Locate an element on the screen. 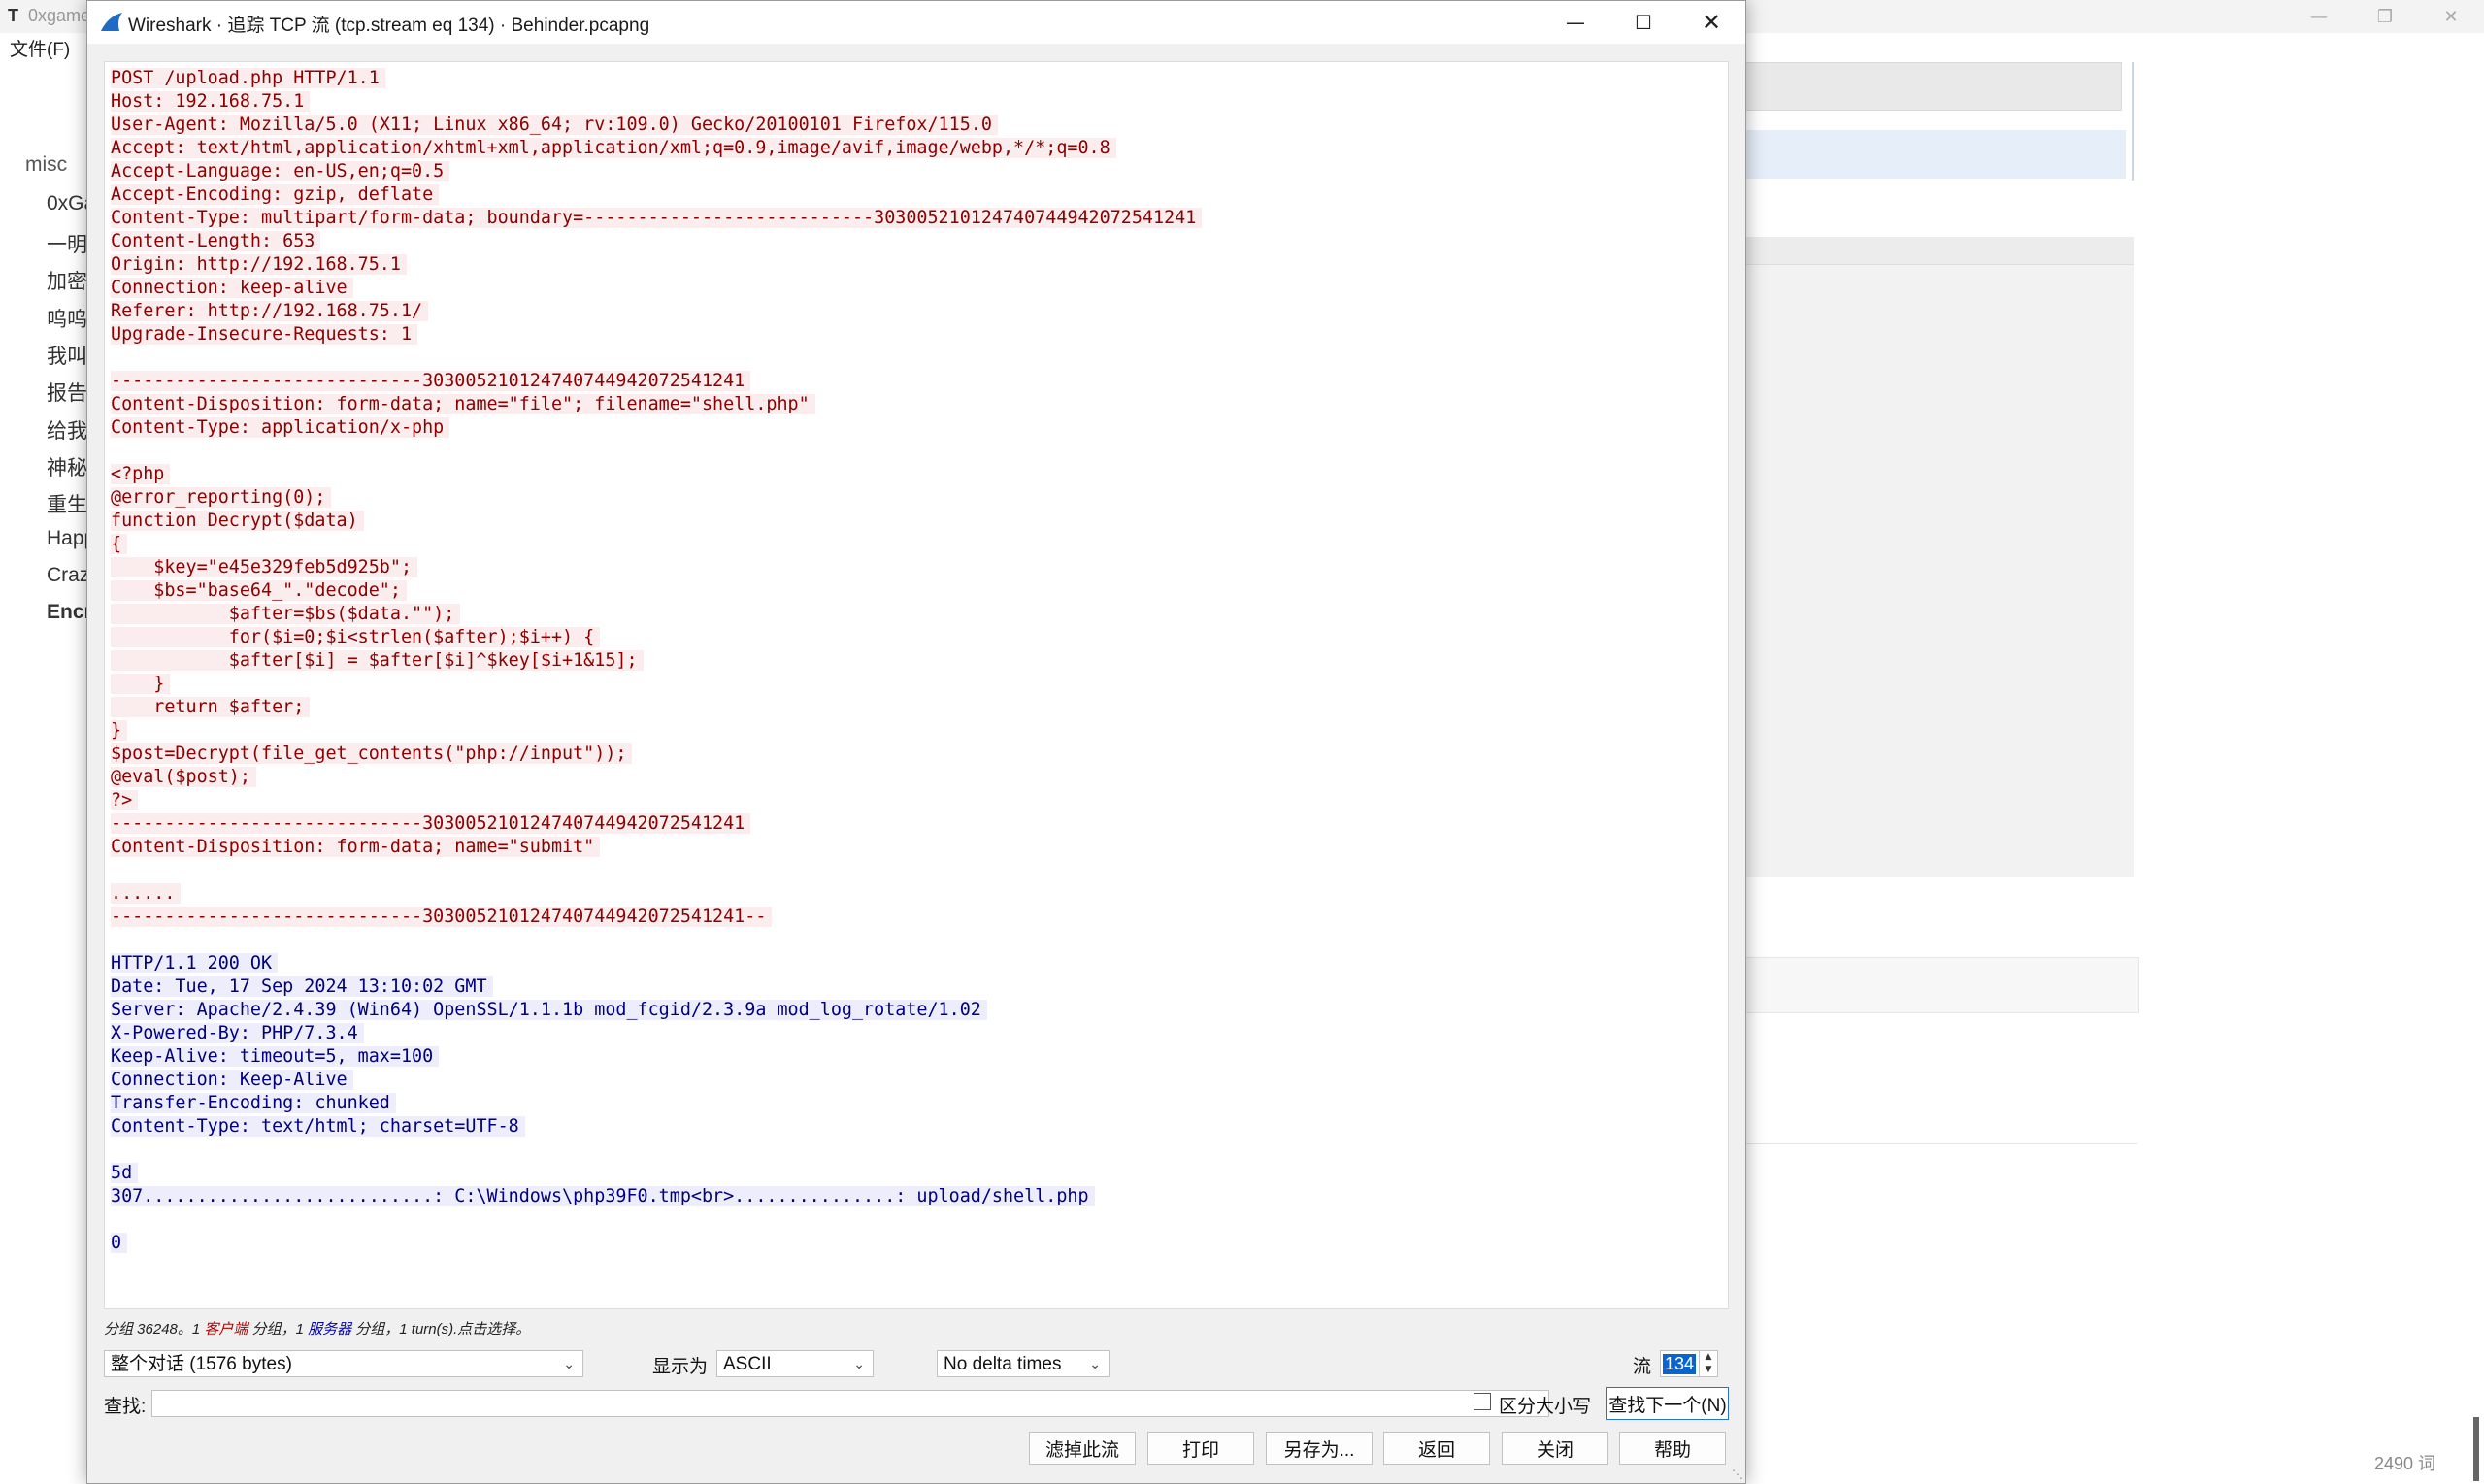  client-stream-line: Accept-Language: en-US,en;q=0.5 is located at coordinates (656, 171).